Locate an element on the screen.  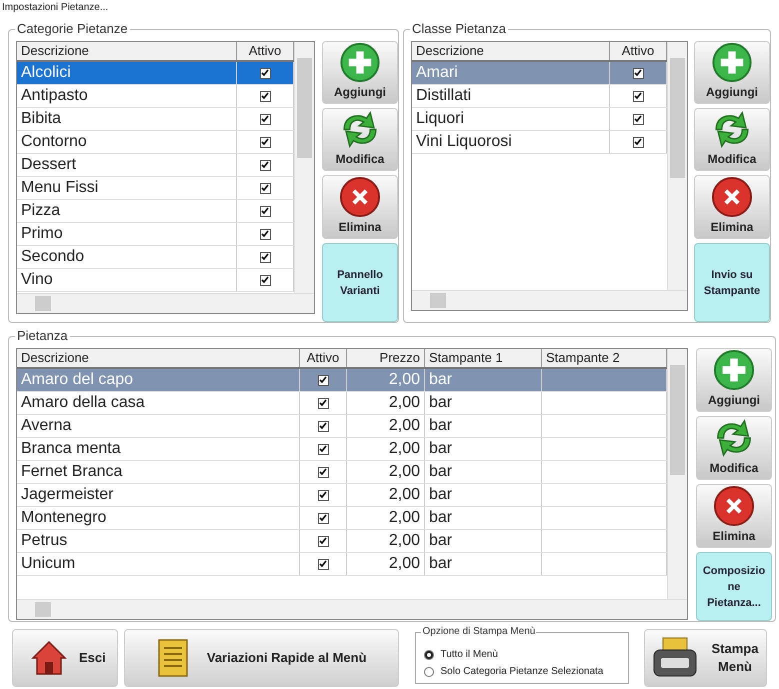
table-row: Vini Liquorosi is located at coordinates (539, 142).